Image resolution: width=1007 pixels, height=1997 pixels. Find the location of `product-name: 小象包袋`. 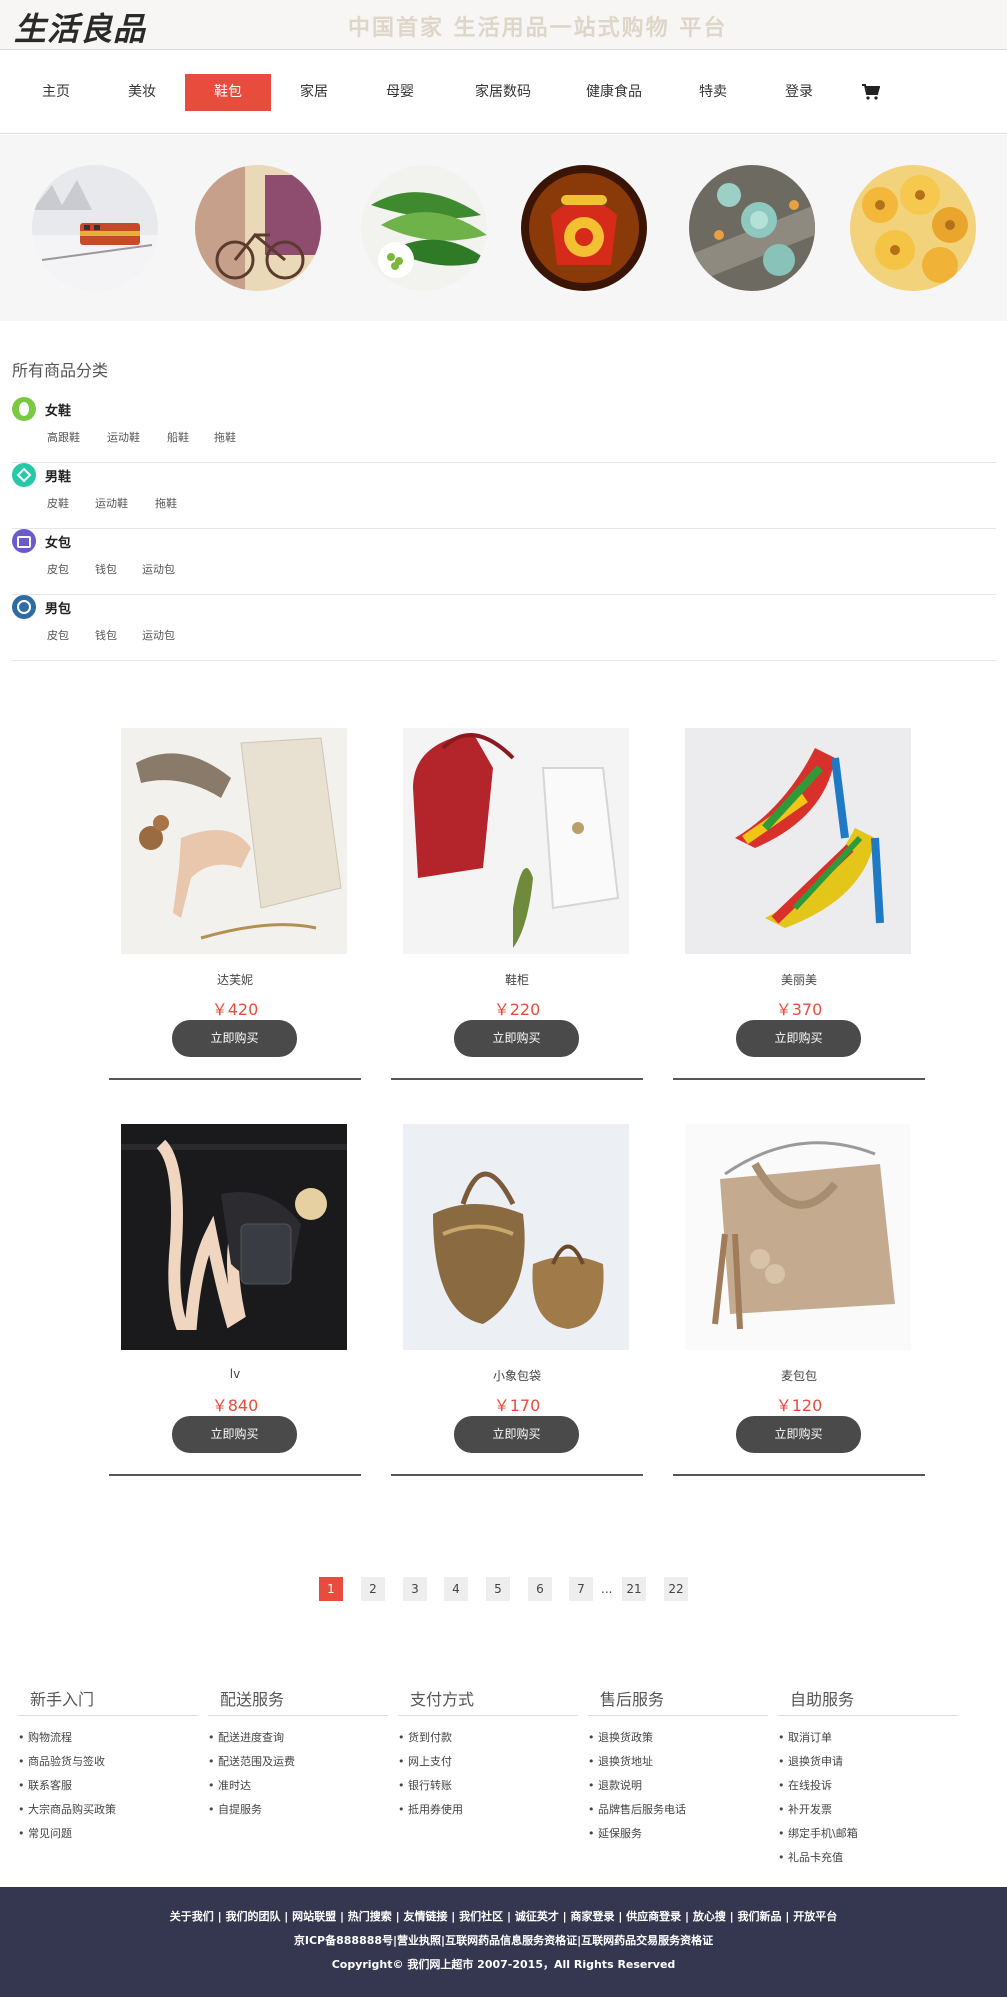

product-name: 小象包袋 is located at coordinates (517, 1375).